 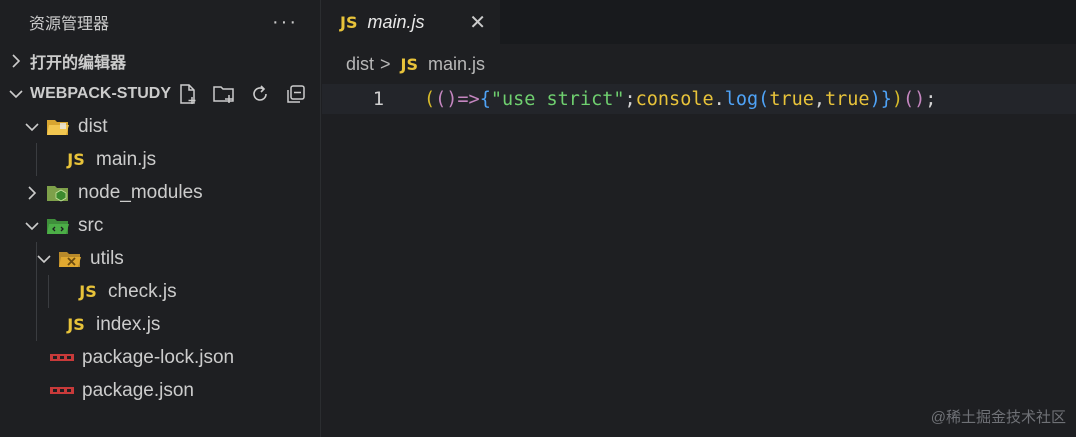 I want to click on tree-folder-utils: utils, so click(x=160, y=258).